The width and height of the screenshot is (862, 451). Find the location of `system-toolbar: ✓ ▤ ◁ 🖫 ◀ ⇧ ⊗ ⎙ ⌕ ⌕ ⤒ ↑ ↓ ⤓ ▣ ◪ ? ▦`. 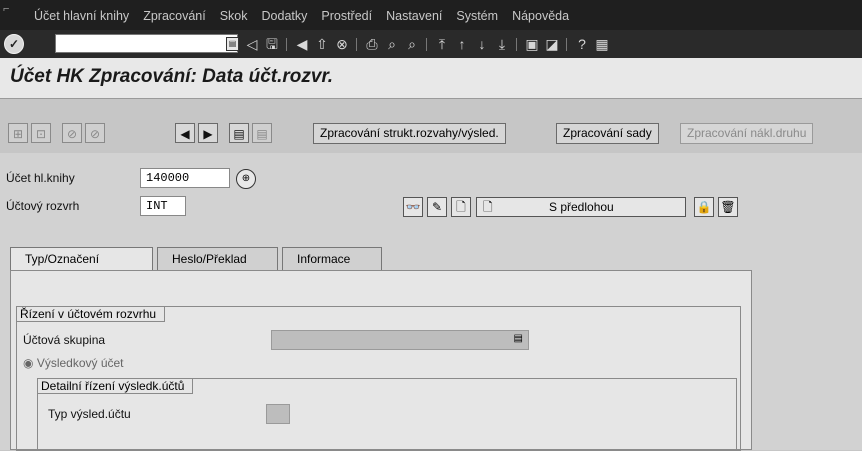

system-toolbar: ✓ ▤ ◁ 🖫 ◀ ⇧ ⊗ ⎙ ⌕ ⌕ ⤒ ↑ ↓ ⤓ ▣ ◪ ? ▦ is located at coordinates (431, 44).